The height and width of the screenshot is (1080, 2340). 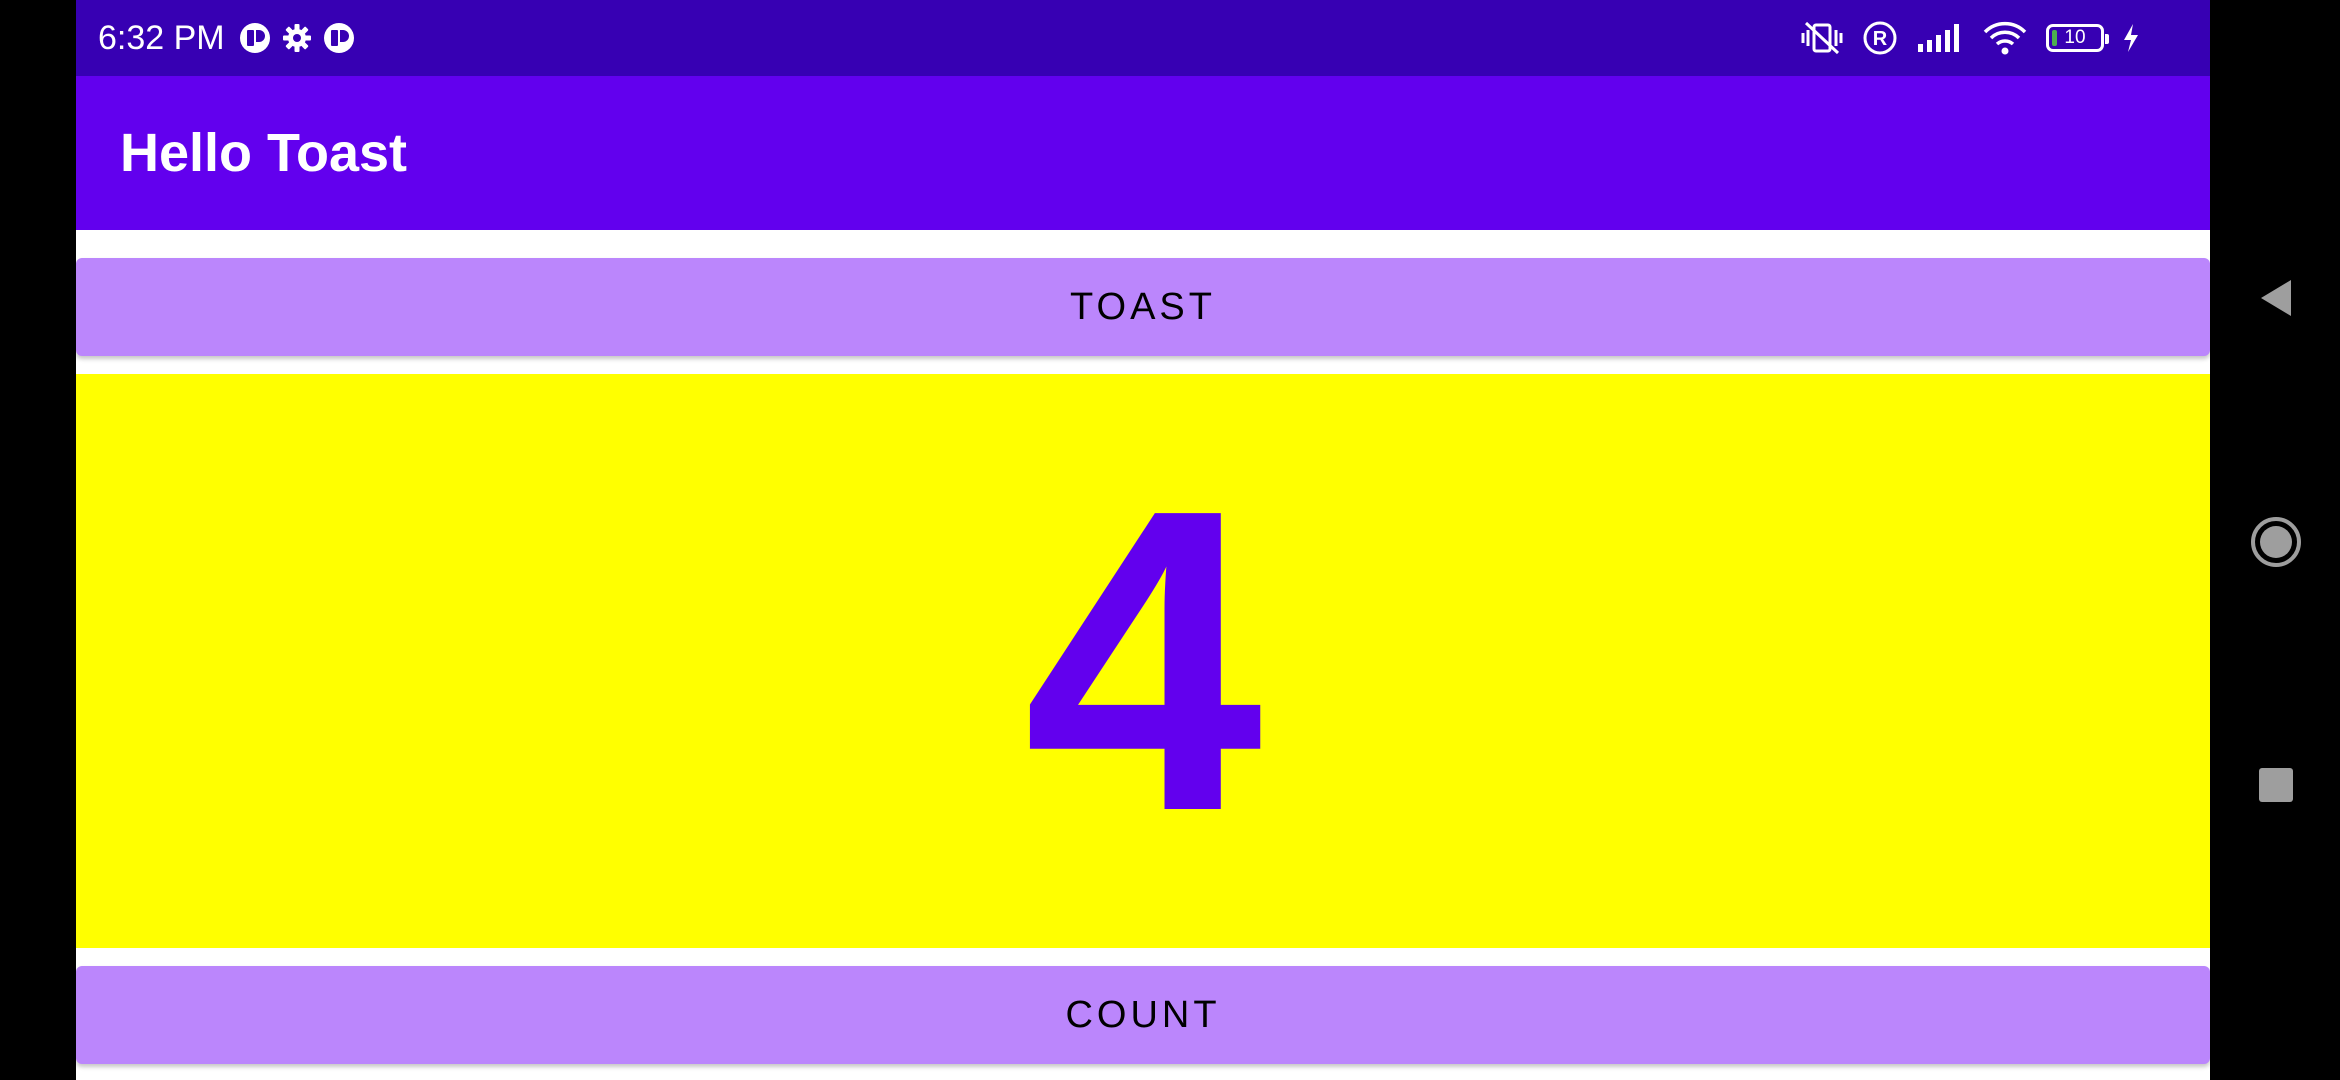 I want to click on app-title: Hello Toast, so click(x=264, y=153).